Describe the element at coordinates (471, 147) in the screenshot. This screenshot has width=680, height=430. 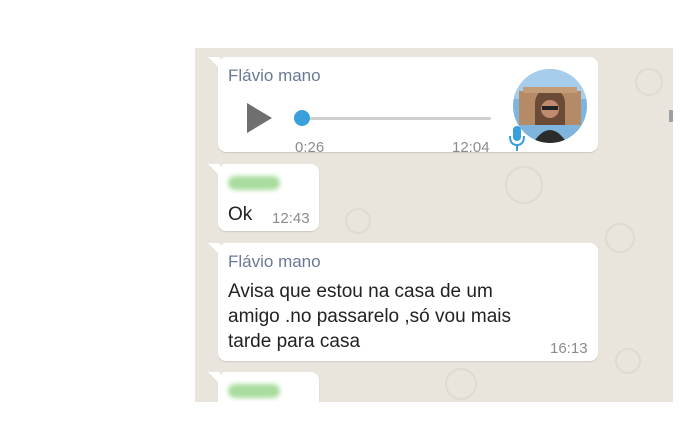
I see `message-time: 12:04` at that location.